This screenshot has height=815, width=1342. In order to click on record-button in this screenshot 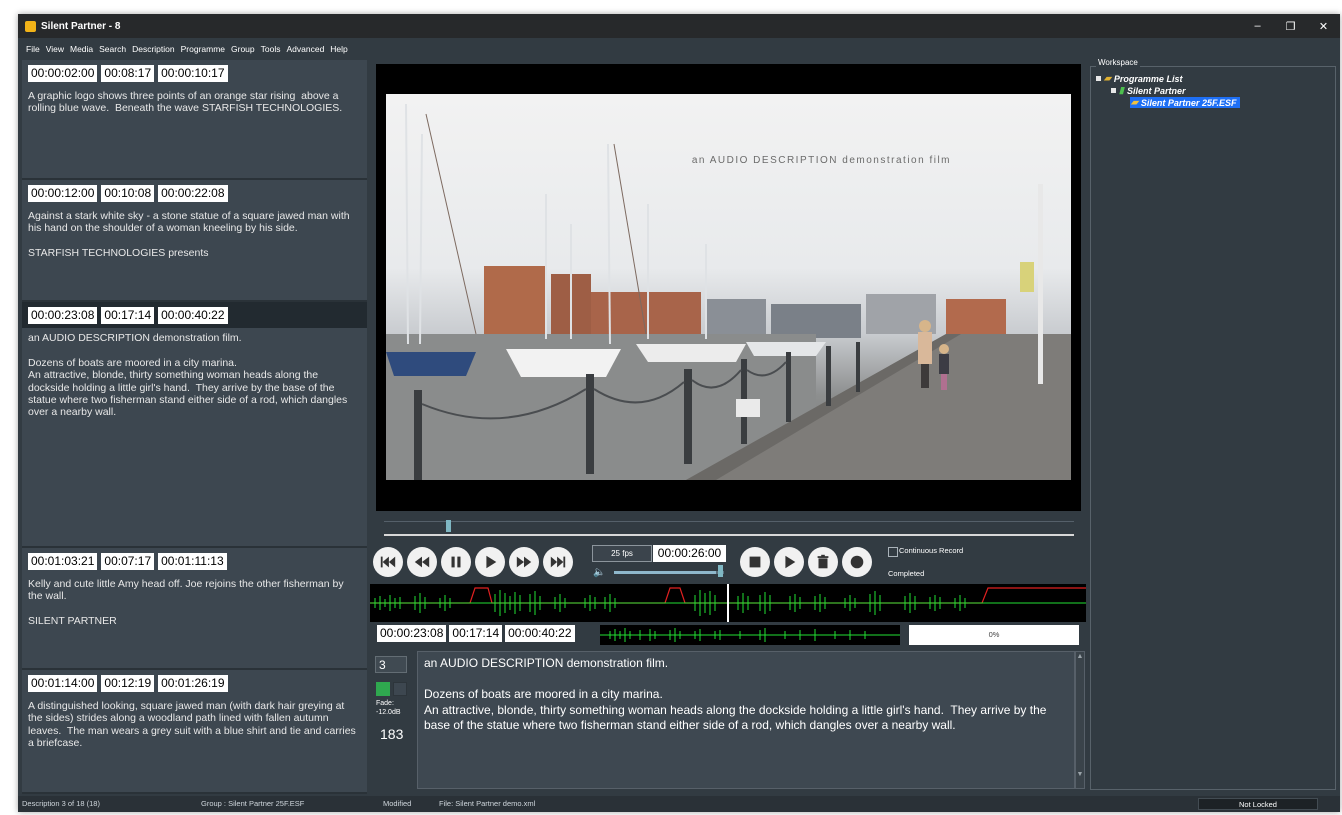, I will do `click(857, 562)`.